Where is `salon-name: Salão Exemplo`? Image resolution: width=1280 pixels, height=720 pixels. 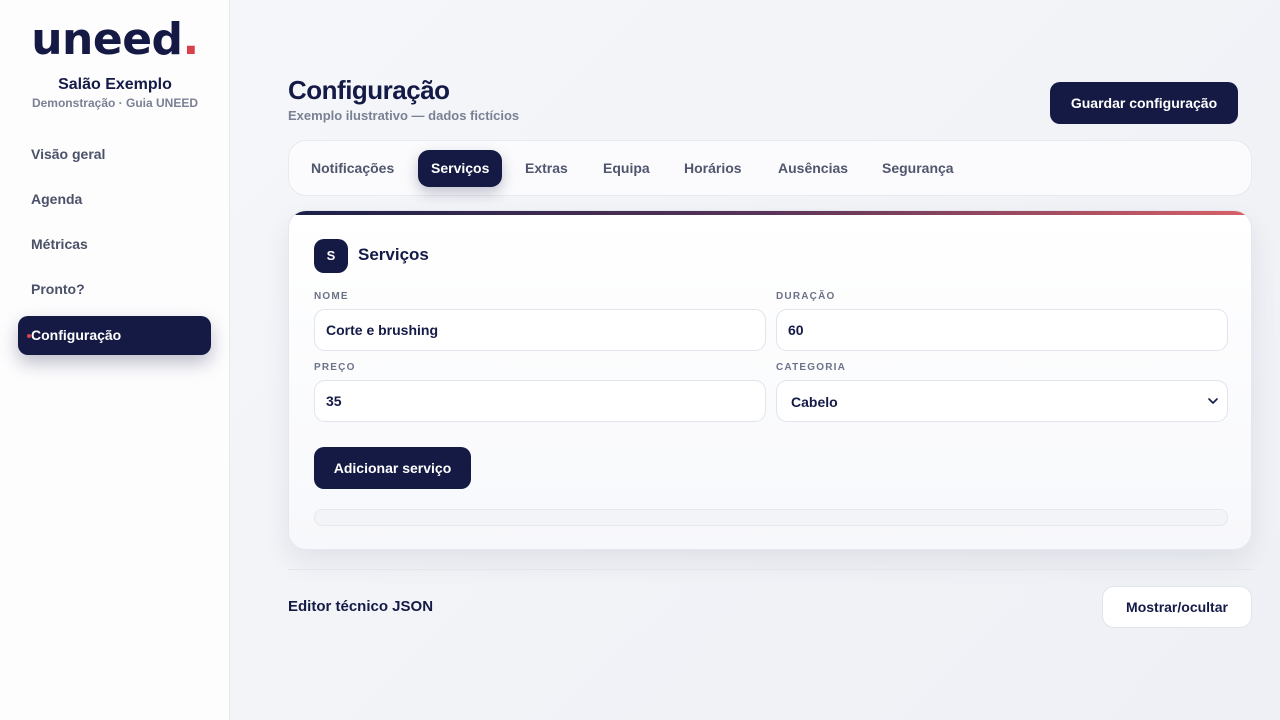
salon-name: Salão Exemplo is located at coordinates (115, 84).